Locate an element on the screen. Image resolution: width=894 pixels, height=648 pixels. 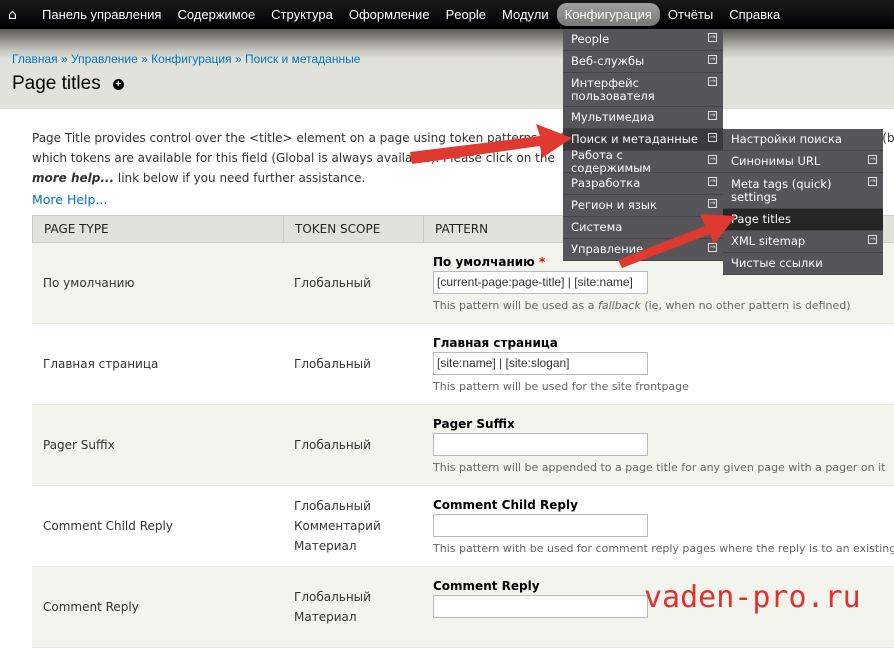
toolbar-dashboard: Панель управления is located at coordinates (101, 14).